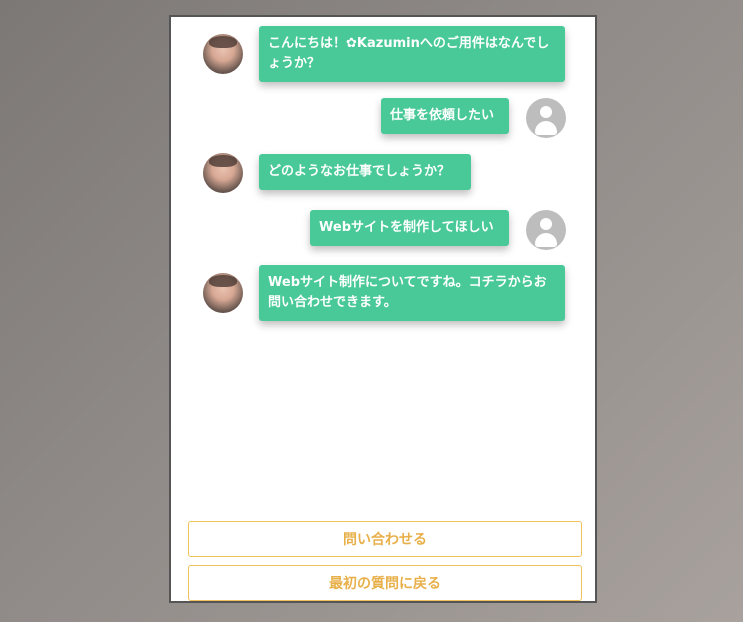  I want to click on user-message-bubble: 仕事を依頼したい, so click(445, 116).